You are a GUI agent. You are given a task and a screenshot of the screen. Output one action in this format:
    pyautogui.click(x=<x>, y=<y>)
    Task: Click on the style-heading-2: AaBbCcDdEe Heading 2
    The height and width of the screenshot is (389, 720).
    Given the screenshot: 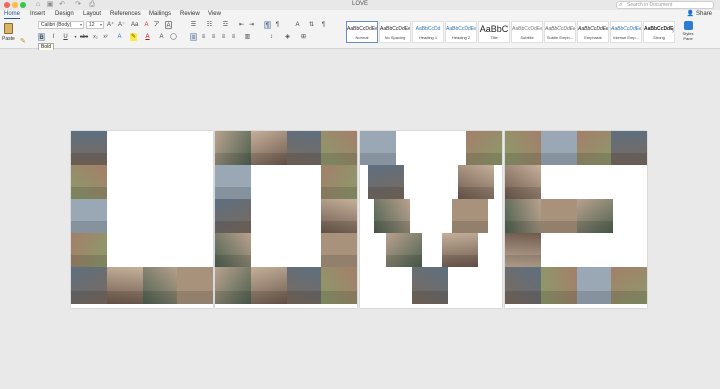 What is the action you would take?
    pyautogui.click(x=461, y=32)
    